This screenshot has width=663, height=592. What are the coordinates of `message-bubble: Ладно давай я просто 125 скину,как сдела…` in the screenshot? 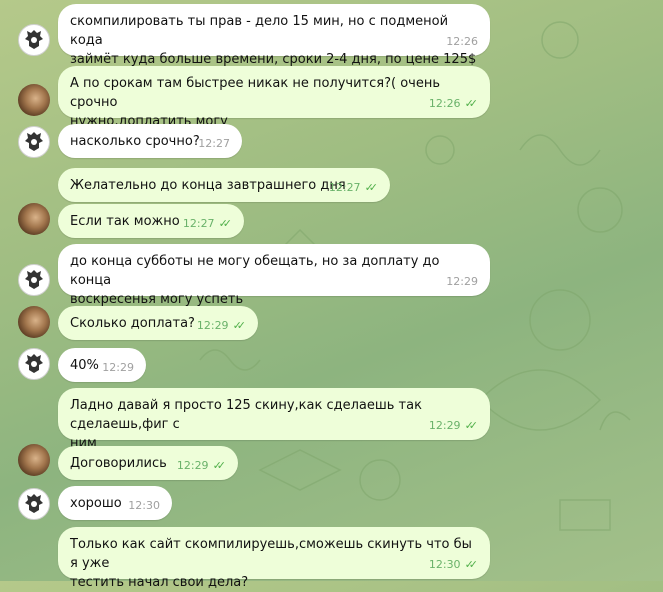 It's located at (274, 419).